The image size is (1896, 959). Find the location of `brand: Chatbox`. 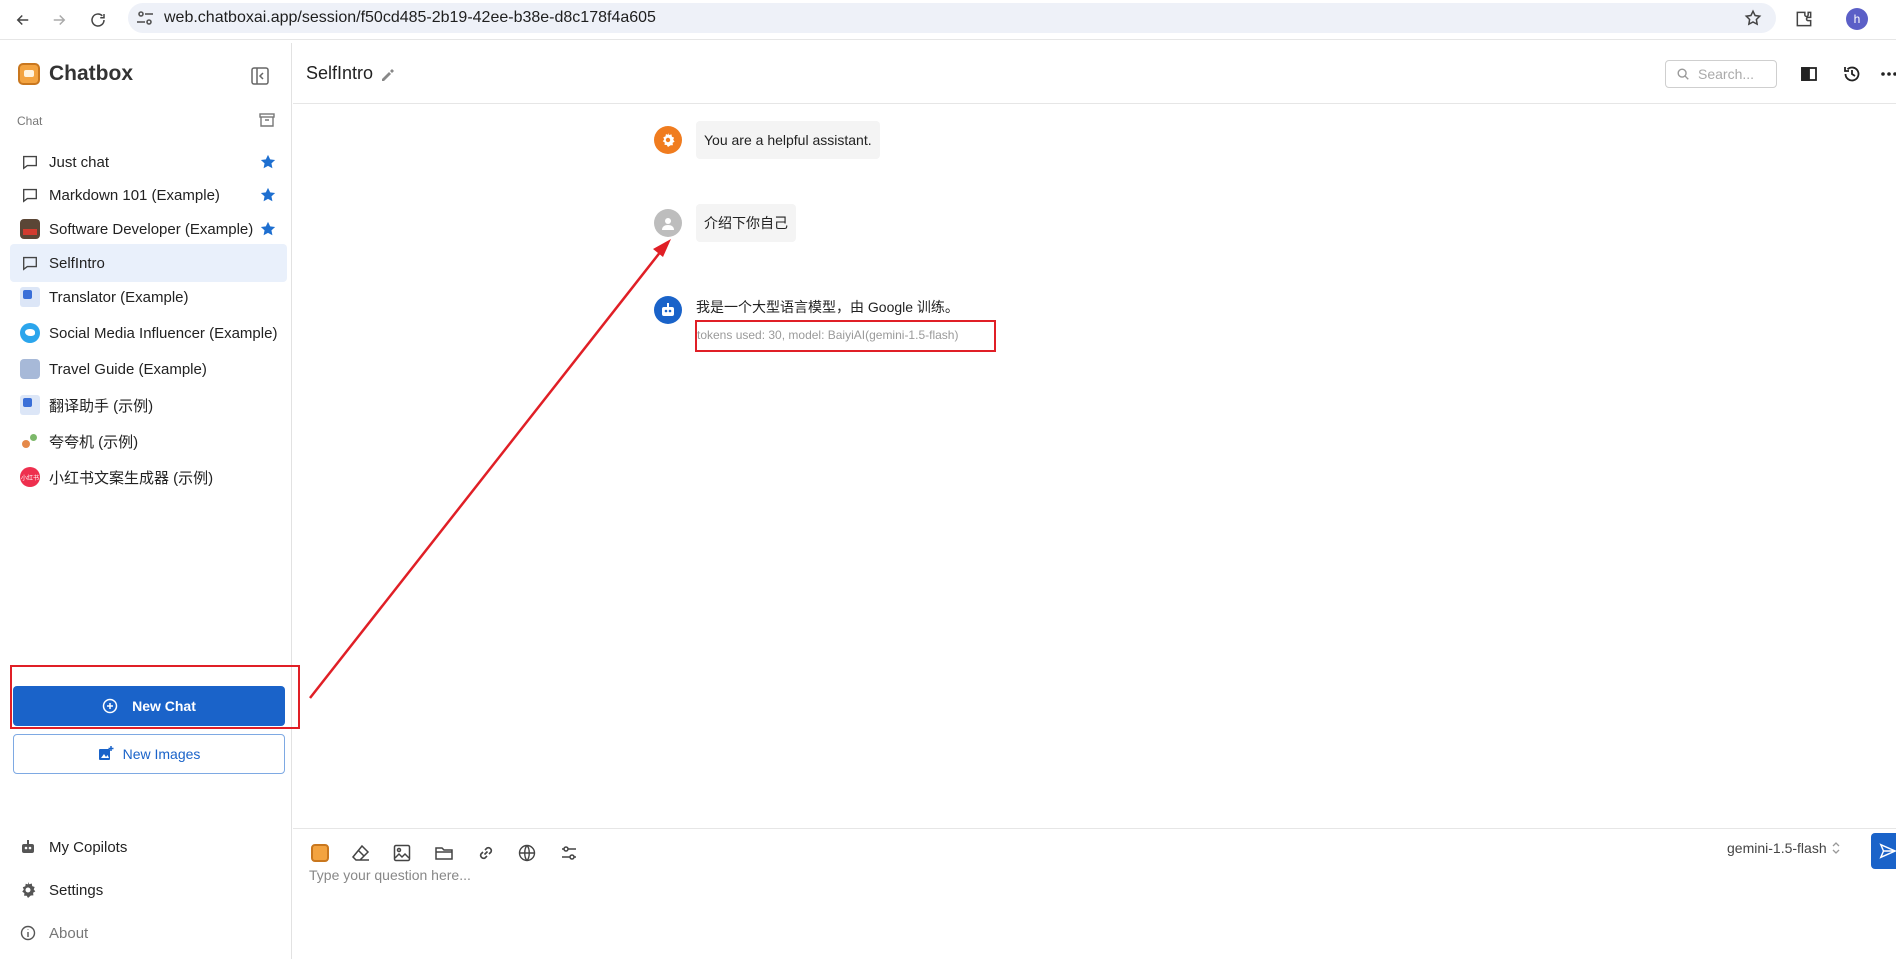

brand: Chatbox is located at coordinates (75, 74).